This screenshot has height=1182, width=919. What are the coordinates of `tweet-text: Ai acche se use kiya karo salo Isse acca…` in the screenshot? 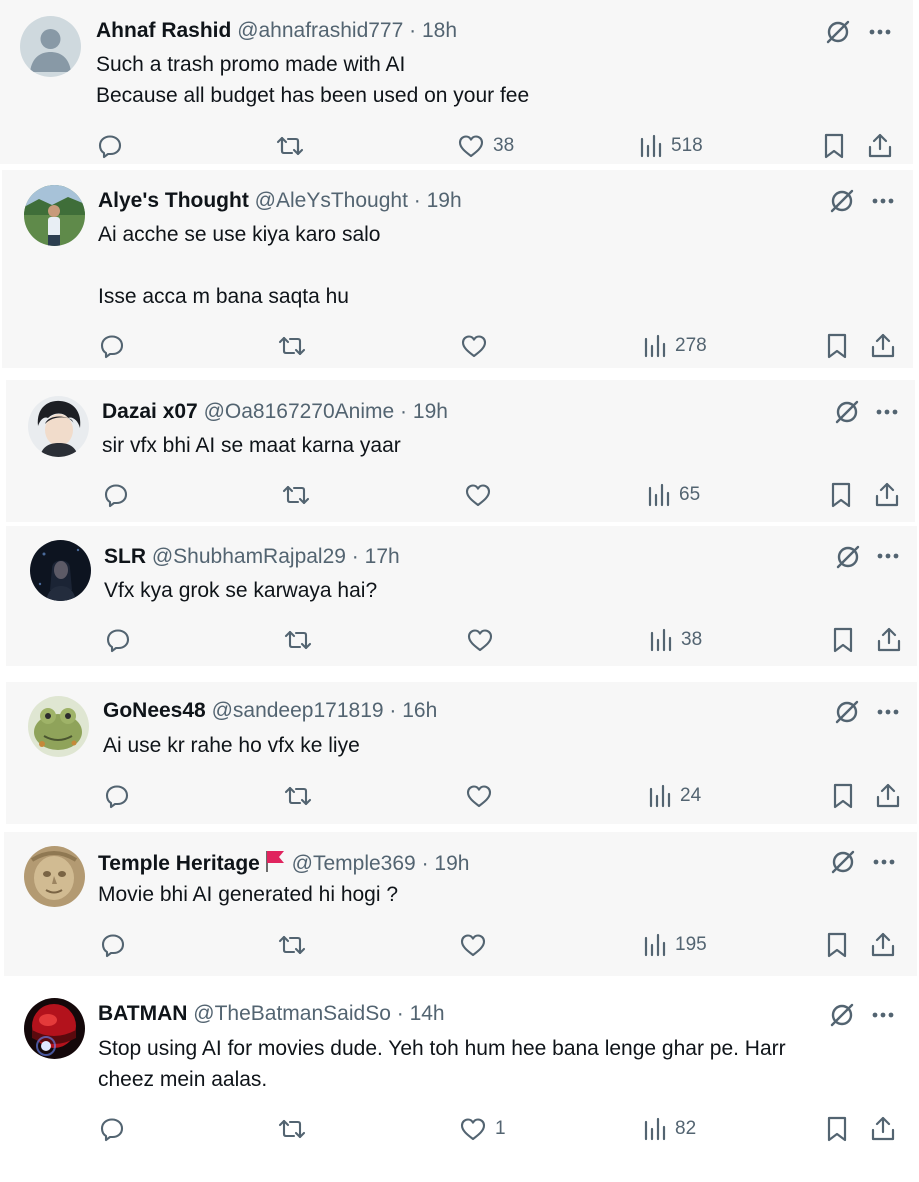 It's located at (239, 265).